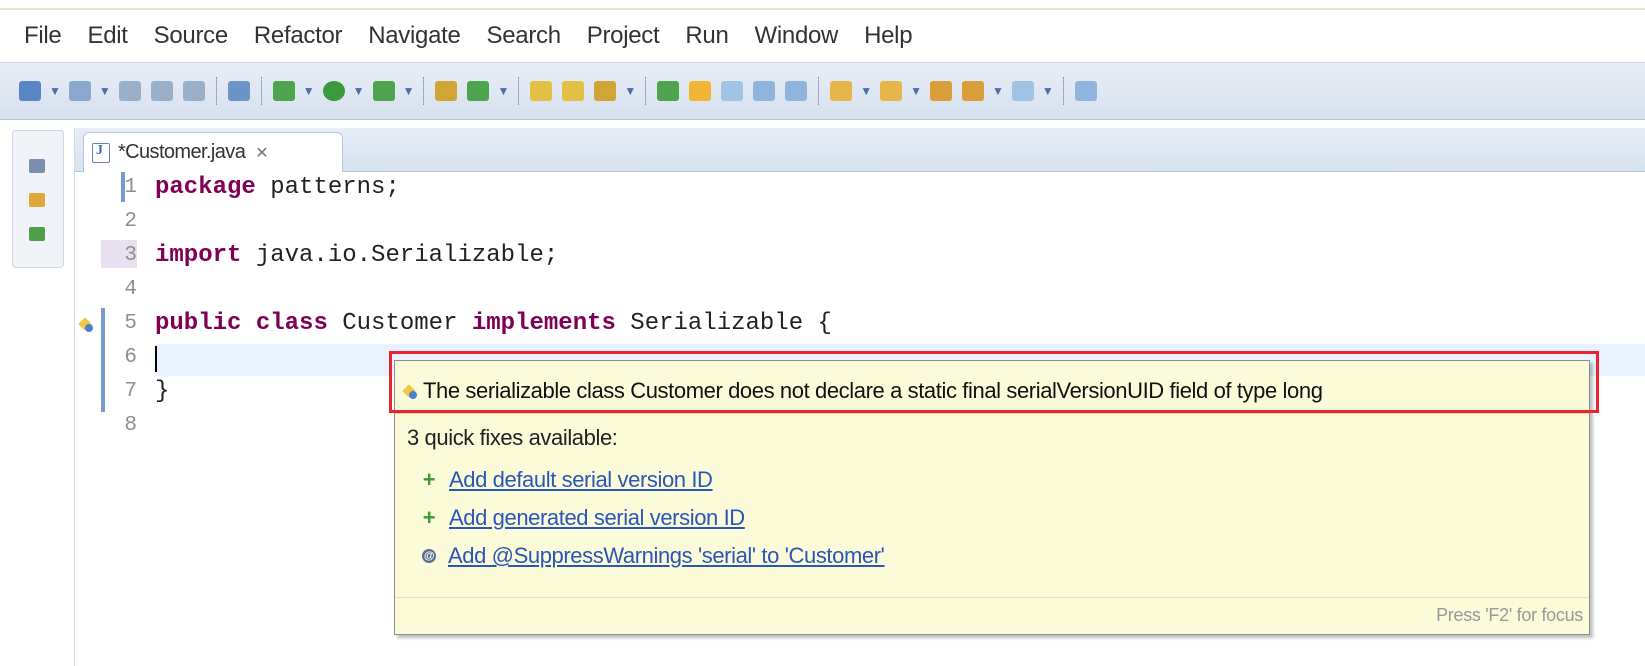 The image size is (1645, 666). What do you see at coordinates (130, 187) in the screenshot?
I see `line-number: 1` at bounding box center [130, 187].